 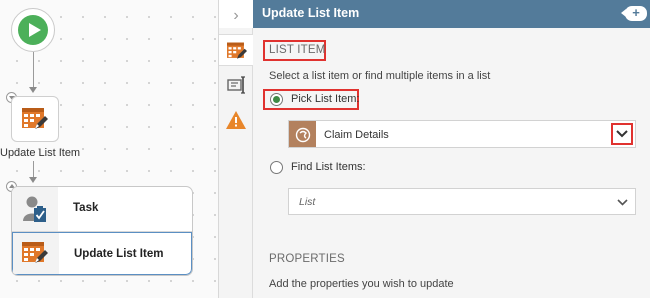 I want to click on source-icon-cell, so click(x=302, y=134).